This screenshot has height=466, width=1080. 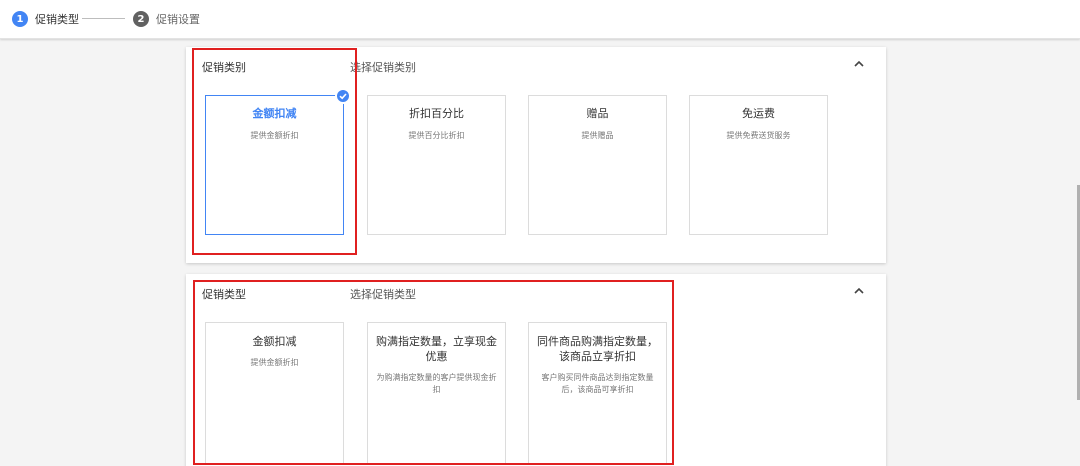 I want to click on stepper: 1 促销类型 2 促销设置, so click(x=540, y=19).